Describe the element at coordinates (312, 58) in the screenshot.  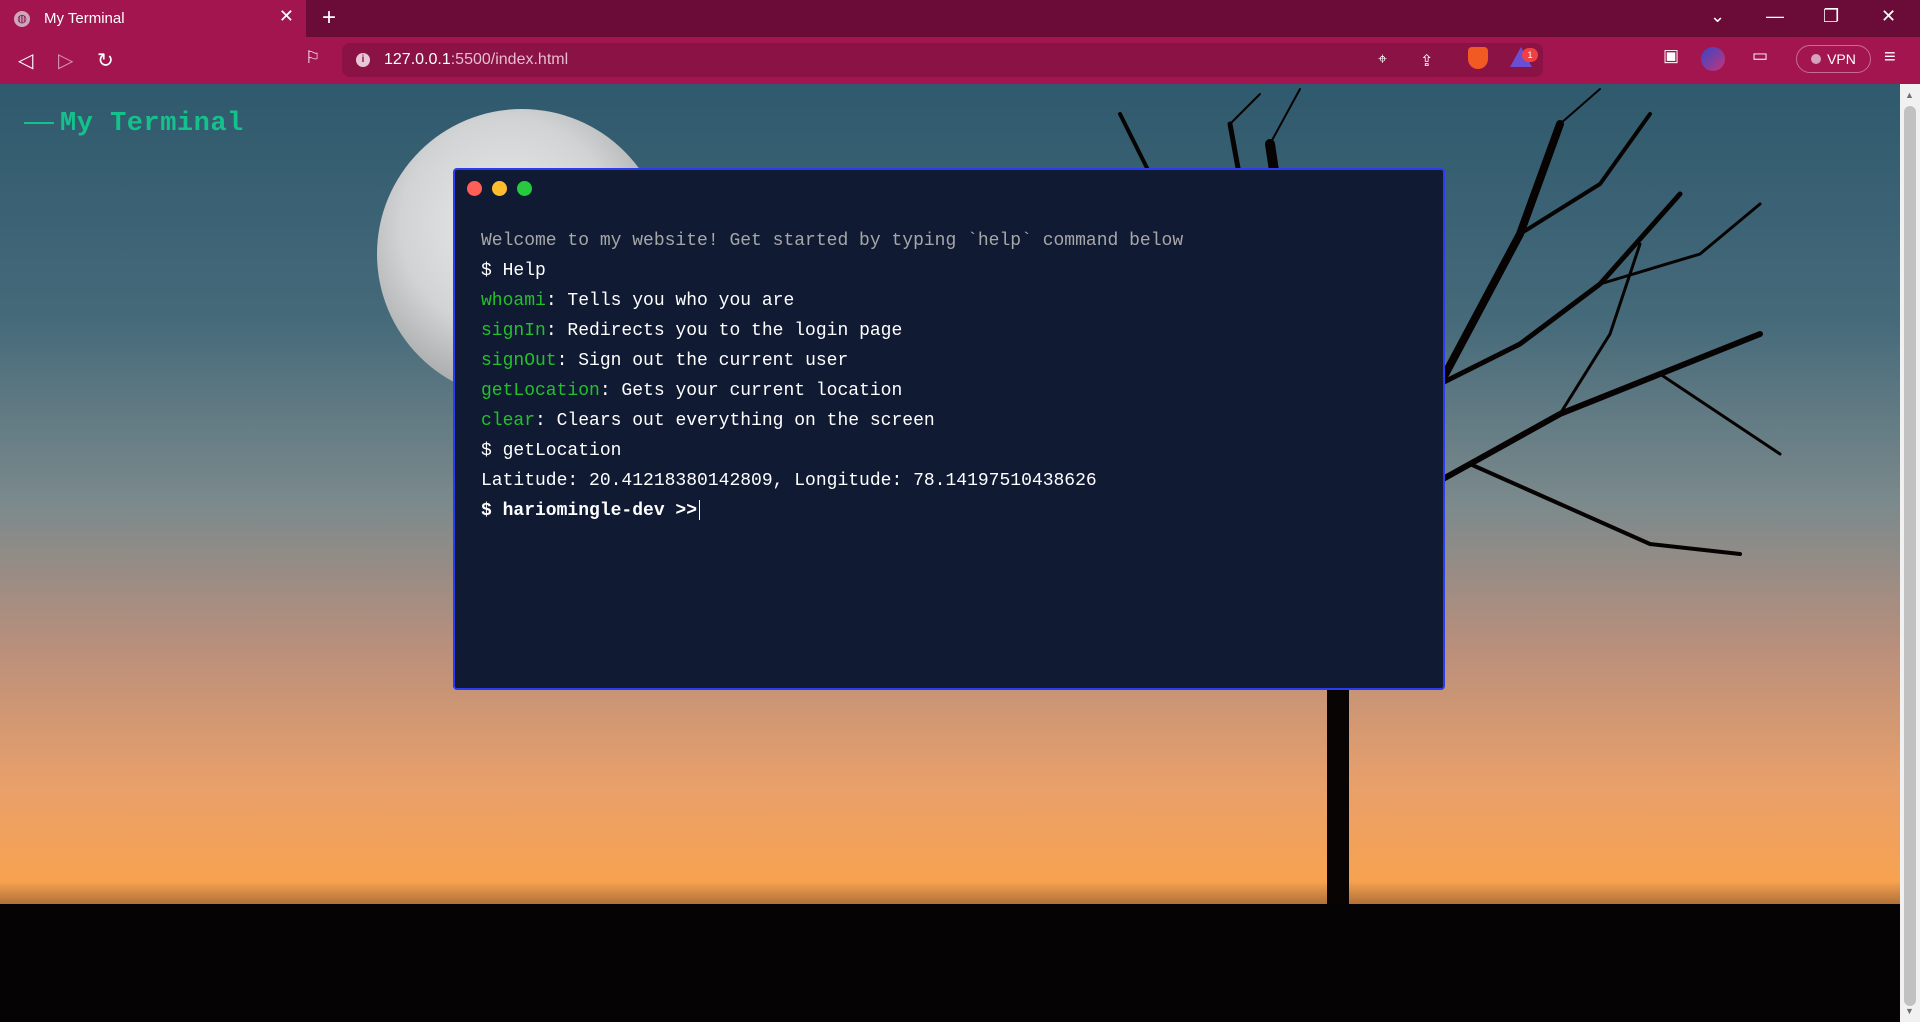
I see `bookmark-icon: ⚐` at that location.